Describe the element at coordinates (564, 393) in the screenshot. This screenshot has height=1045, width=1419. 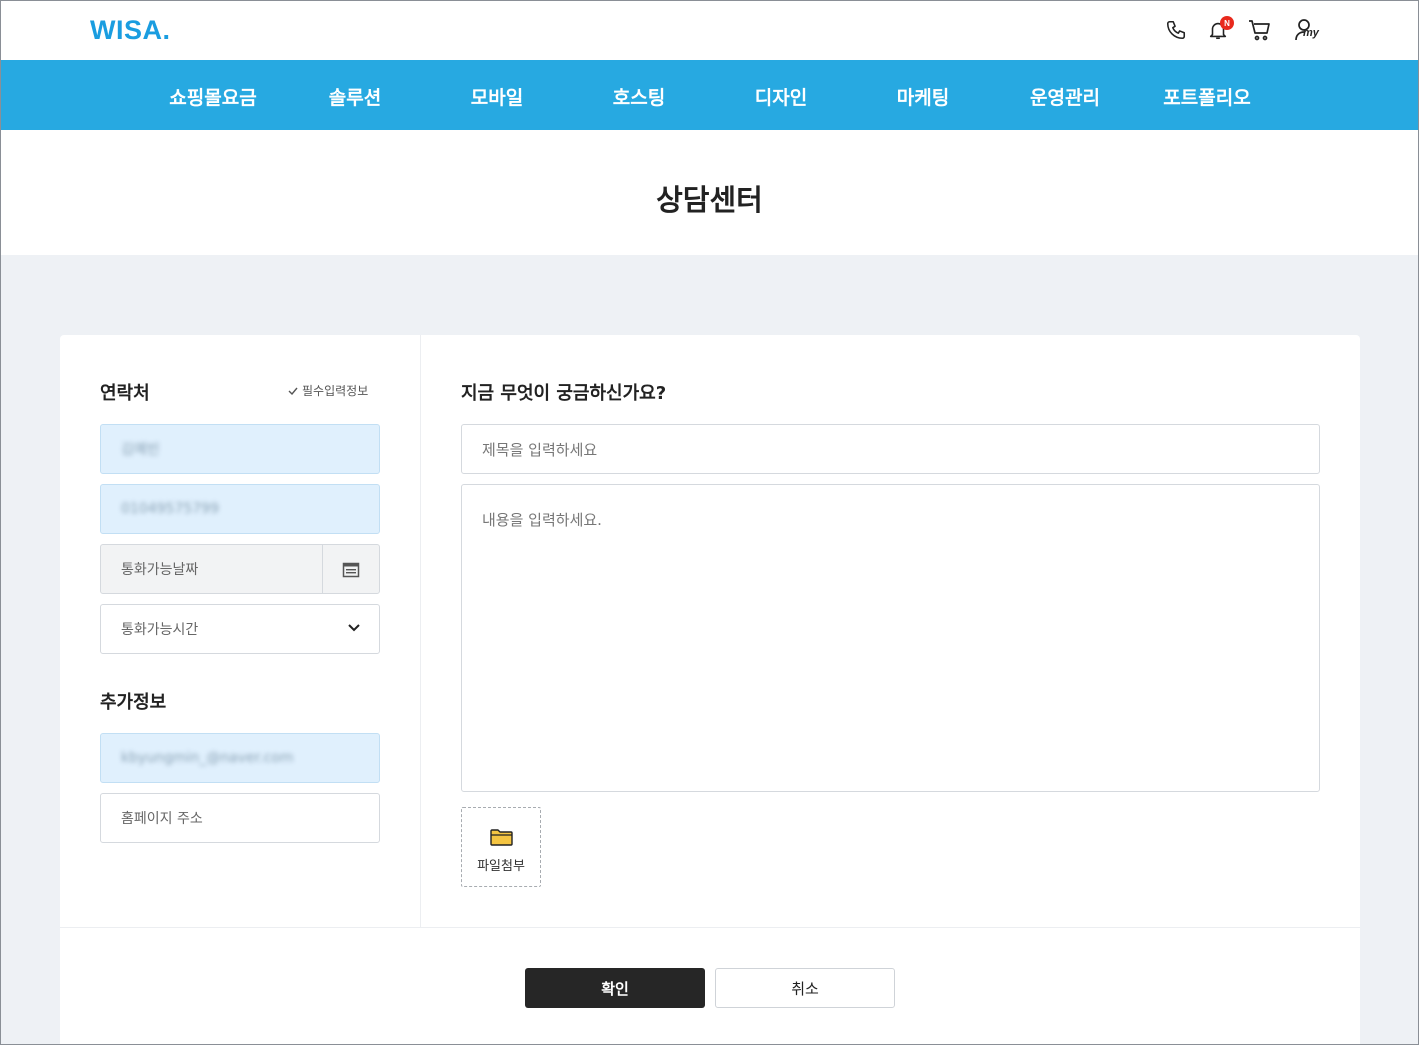
I see `inquiry-section-title: 지금 무엇이 궁금하신가요?` at that location.